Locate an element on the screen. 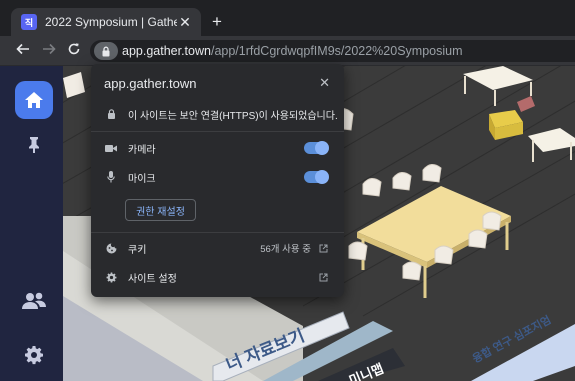  tab-title: 2022 Symposium | Gather is located at coordinates (111, 22).